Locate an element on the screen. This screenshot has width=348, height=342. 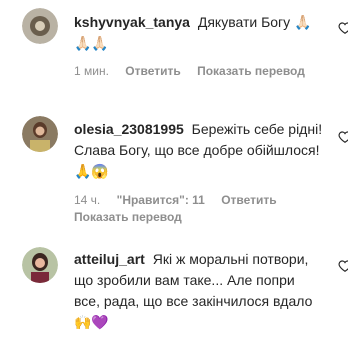
comment-meta: 1 мин. Ответить Показать перевод is located at coordinates (196, 71).